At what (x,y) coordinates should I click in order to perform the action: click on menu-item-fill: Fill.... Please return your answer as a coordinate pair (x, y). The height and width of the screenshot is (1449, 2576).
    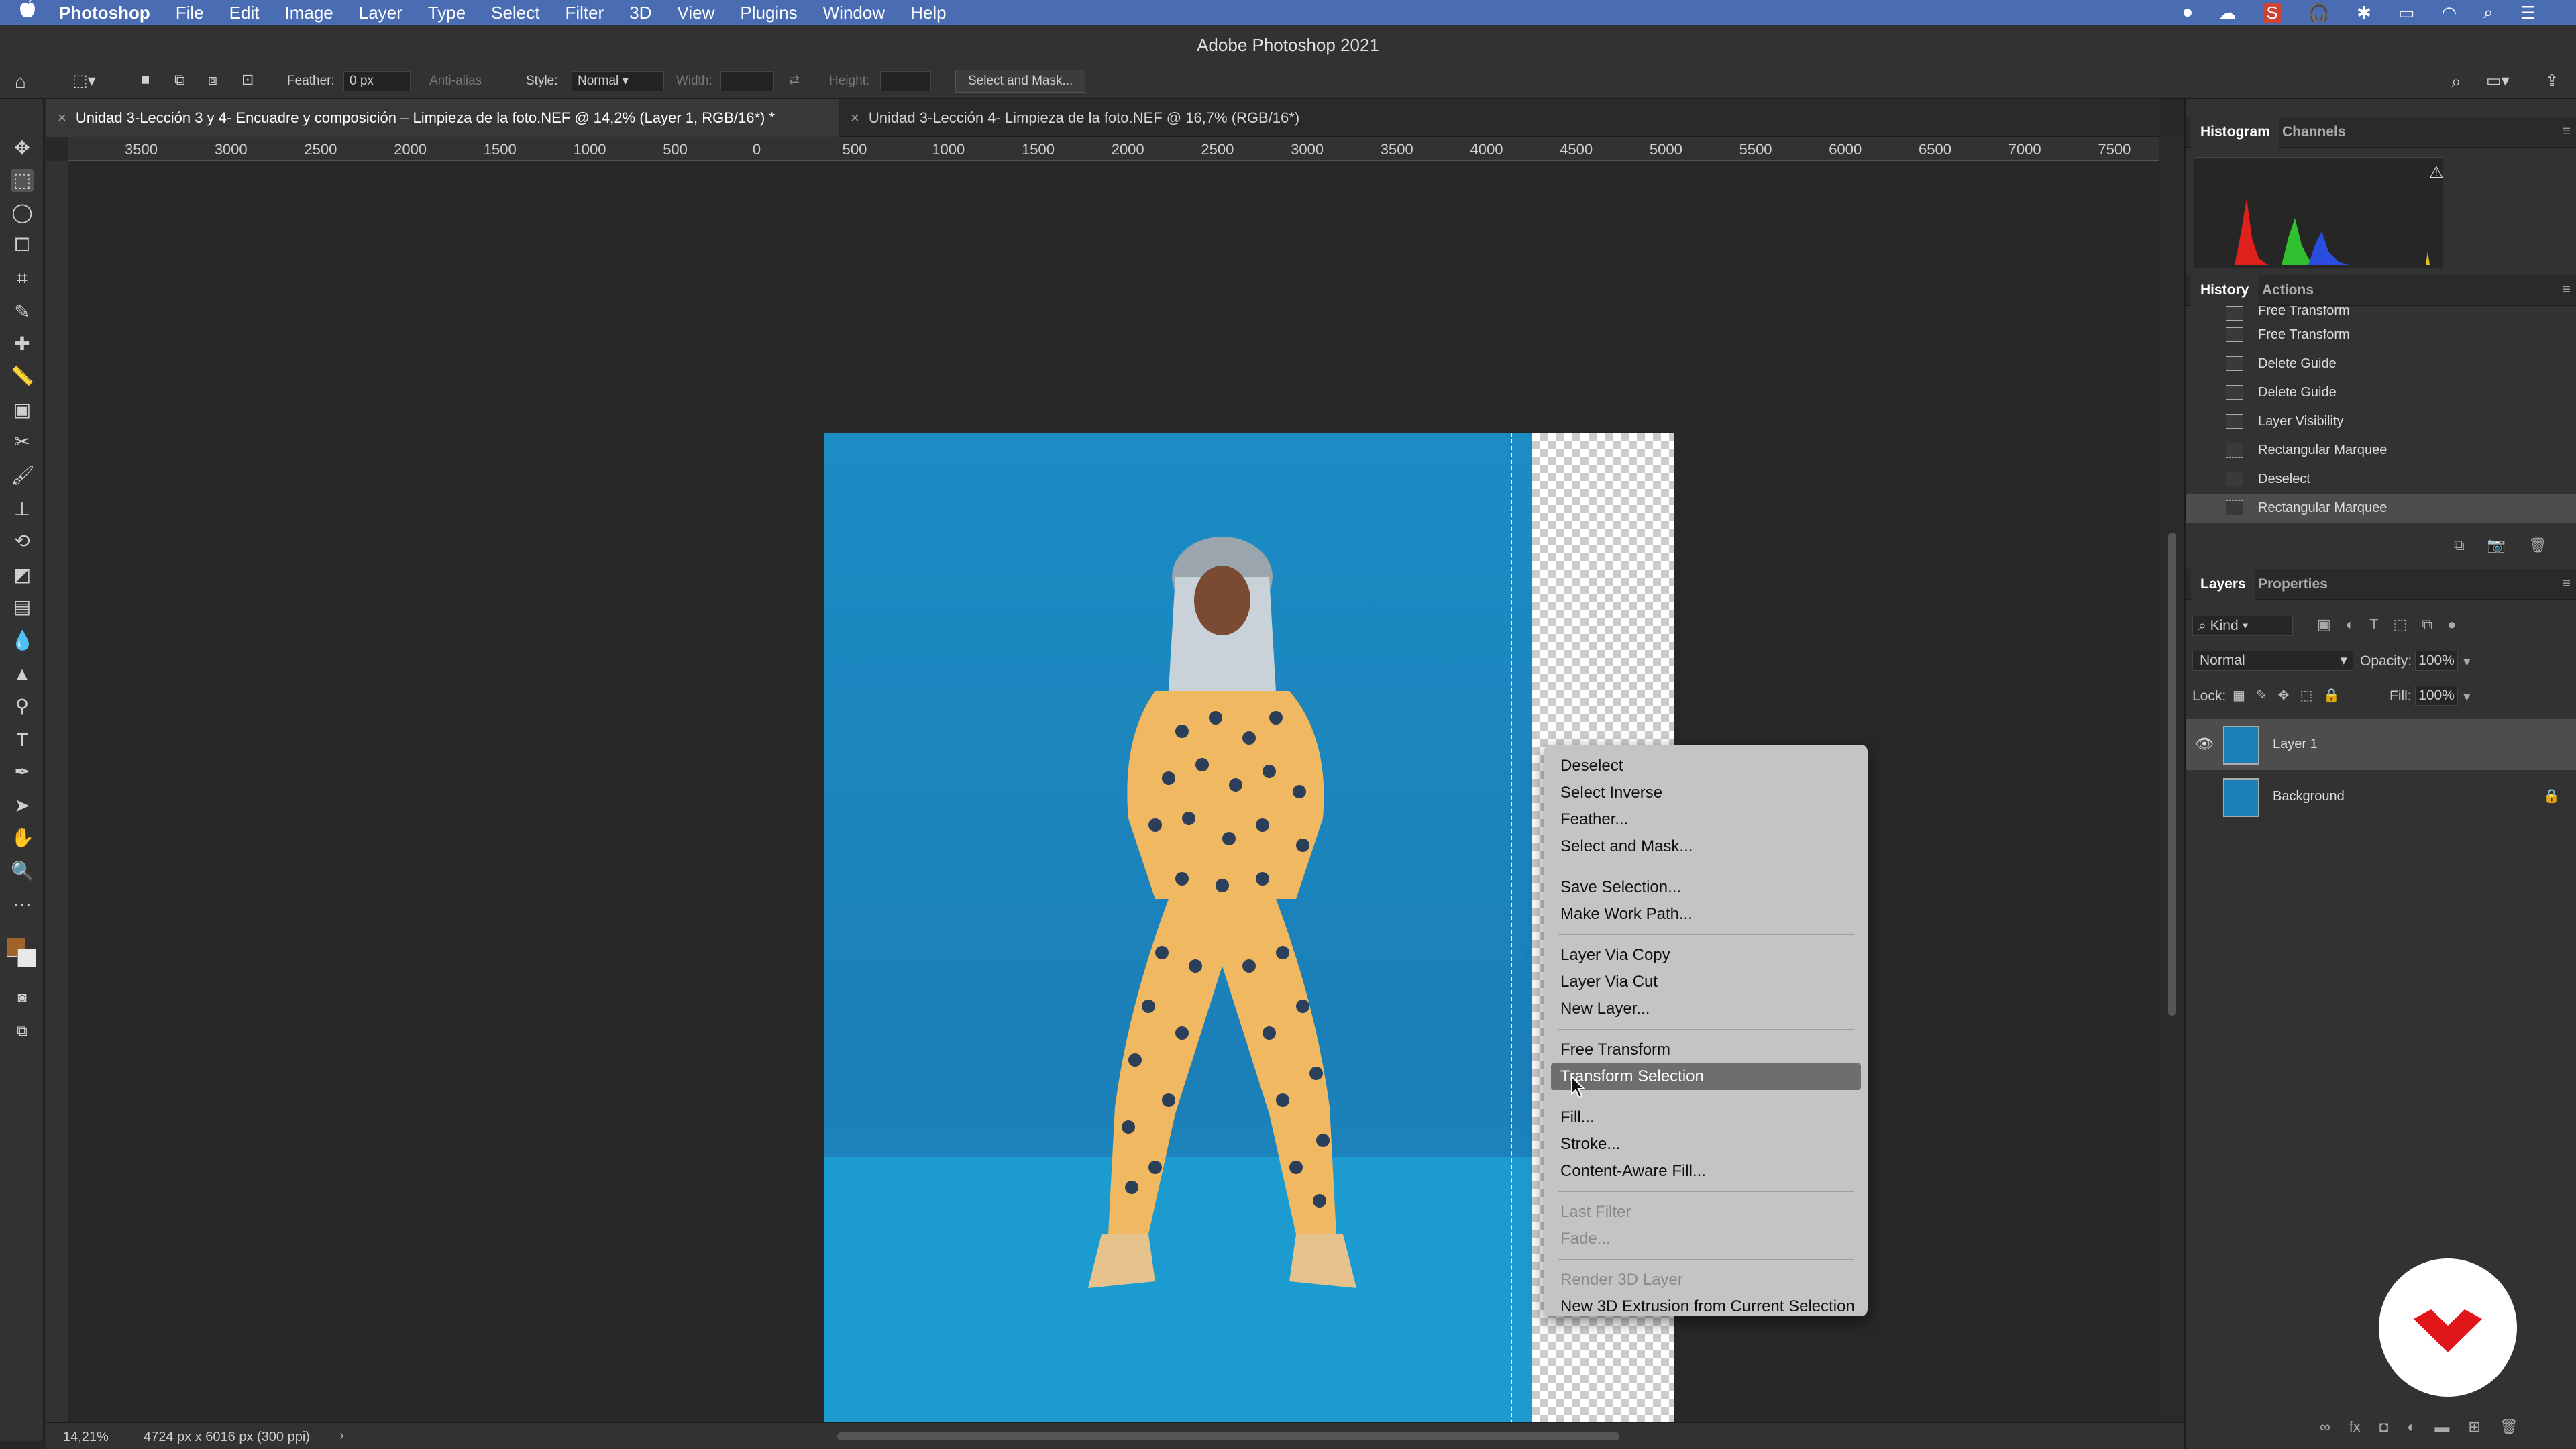
    Looking at the image, I should click on (1706, 1117).